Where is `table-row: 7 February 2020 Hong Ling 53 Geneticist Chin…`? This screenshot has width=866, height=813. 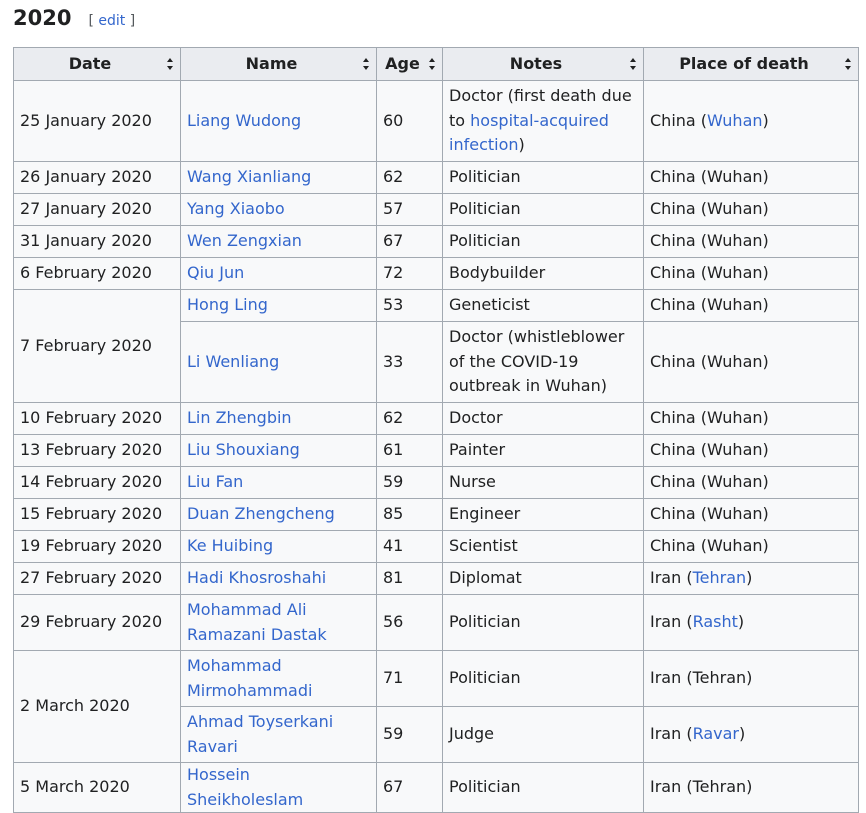 table-row: 7 February 2020 Hong Ling 53 Geneticist Chin… is located at coordinates (436, 346).